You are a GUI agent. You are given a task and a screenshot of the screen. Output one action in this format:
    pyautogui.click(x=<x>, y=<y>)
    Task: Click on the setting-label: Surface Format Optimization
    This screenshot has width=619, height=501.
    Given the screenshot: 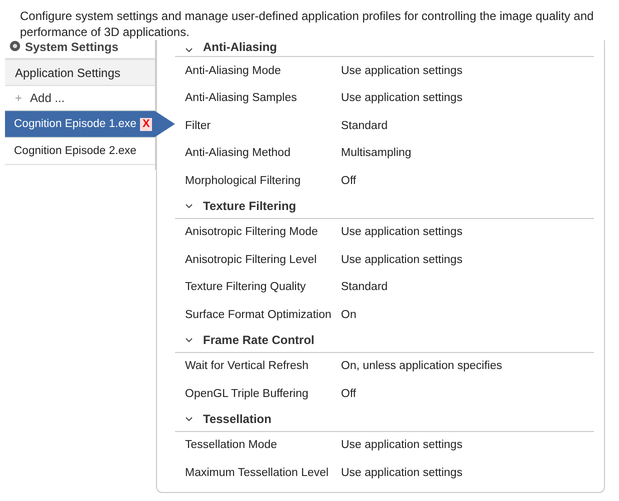 What is the action you would take?
    pyautogui.click(x=258, y=314)
    